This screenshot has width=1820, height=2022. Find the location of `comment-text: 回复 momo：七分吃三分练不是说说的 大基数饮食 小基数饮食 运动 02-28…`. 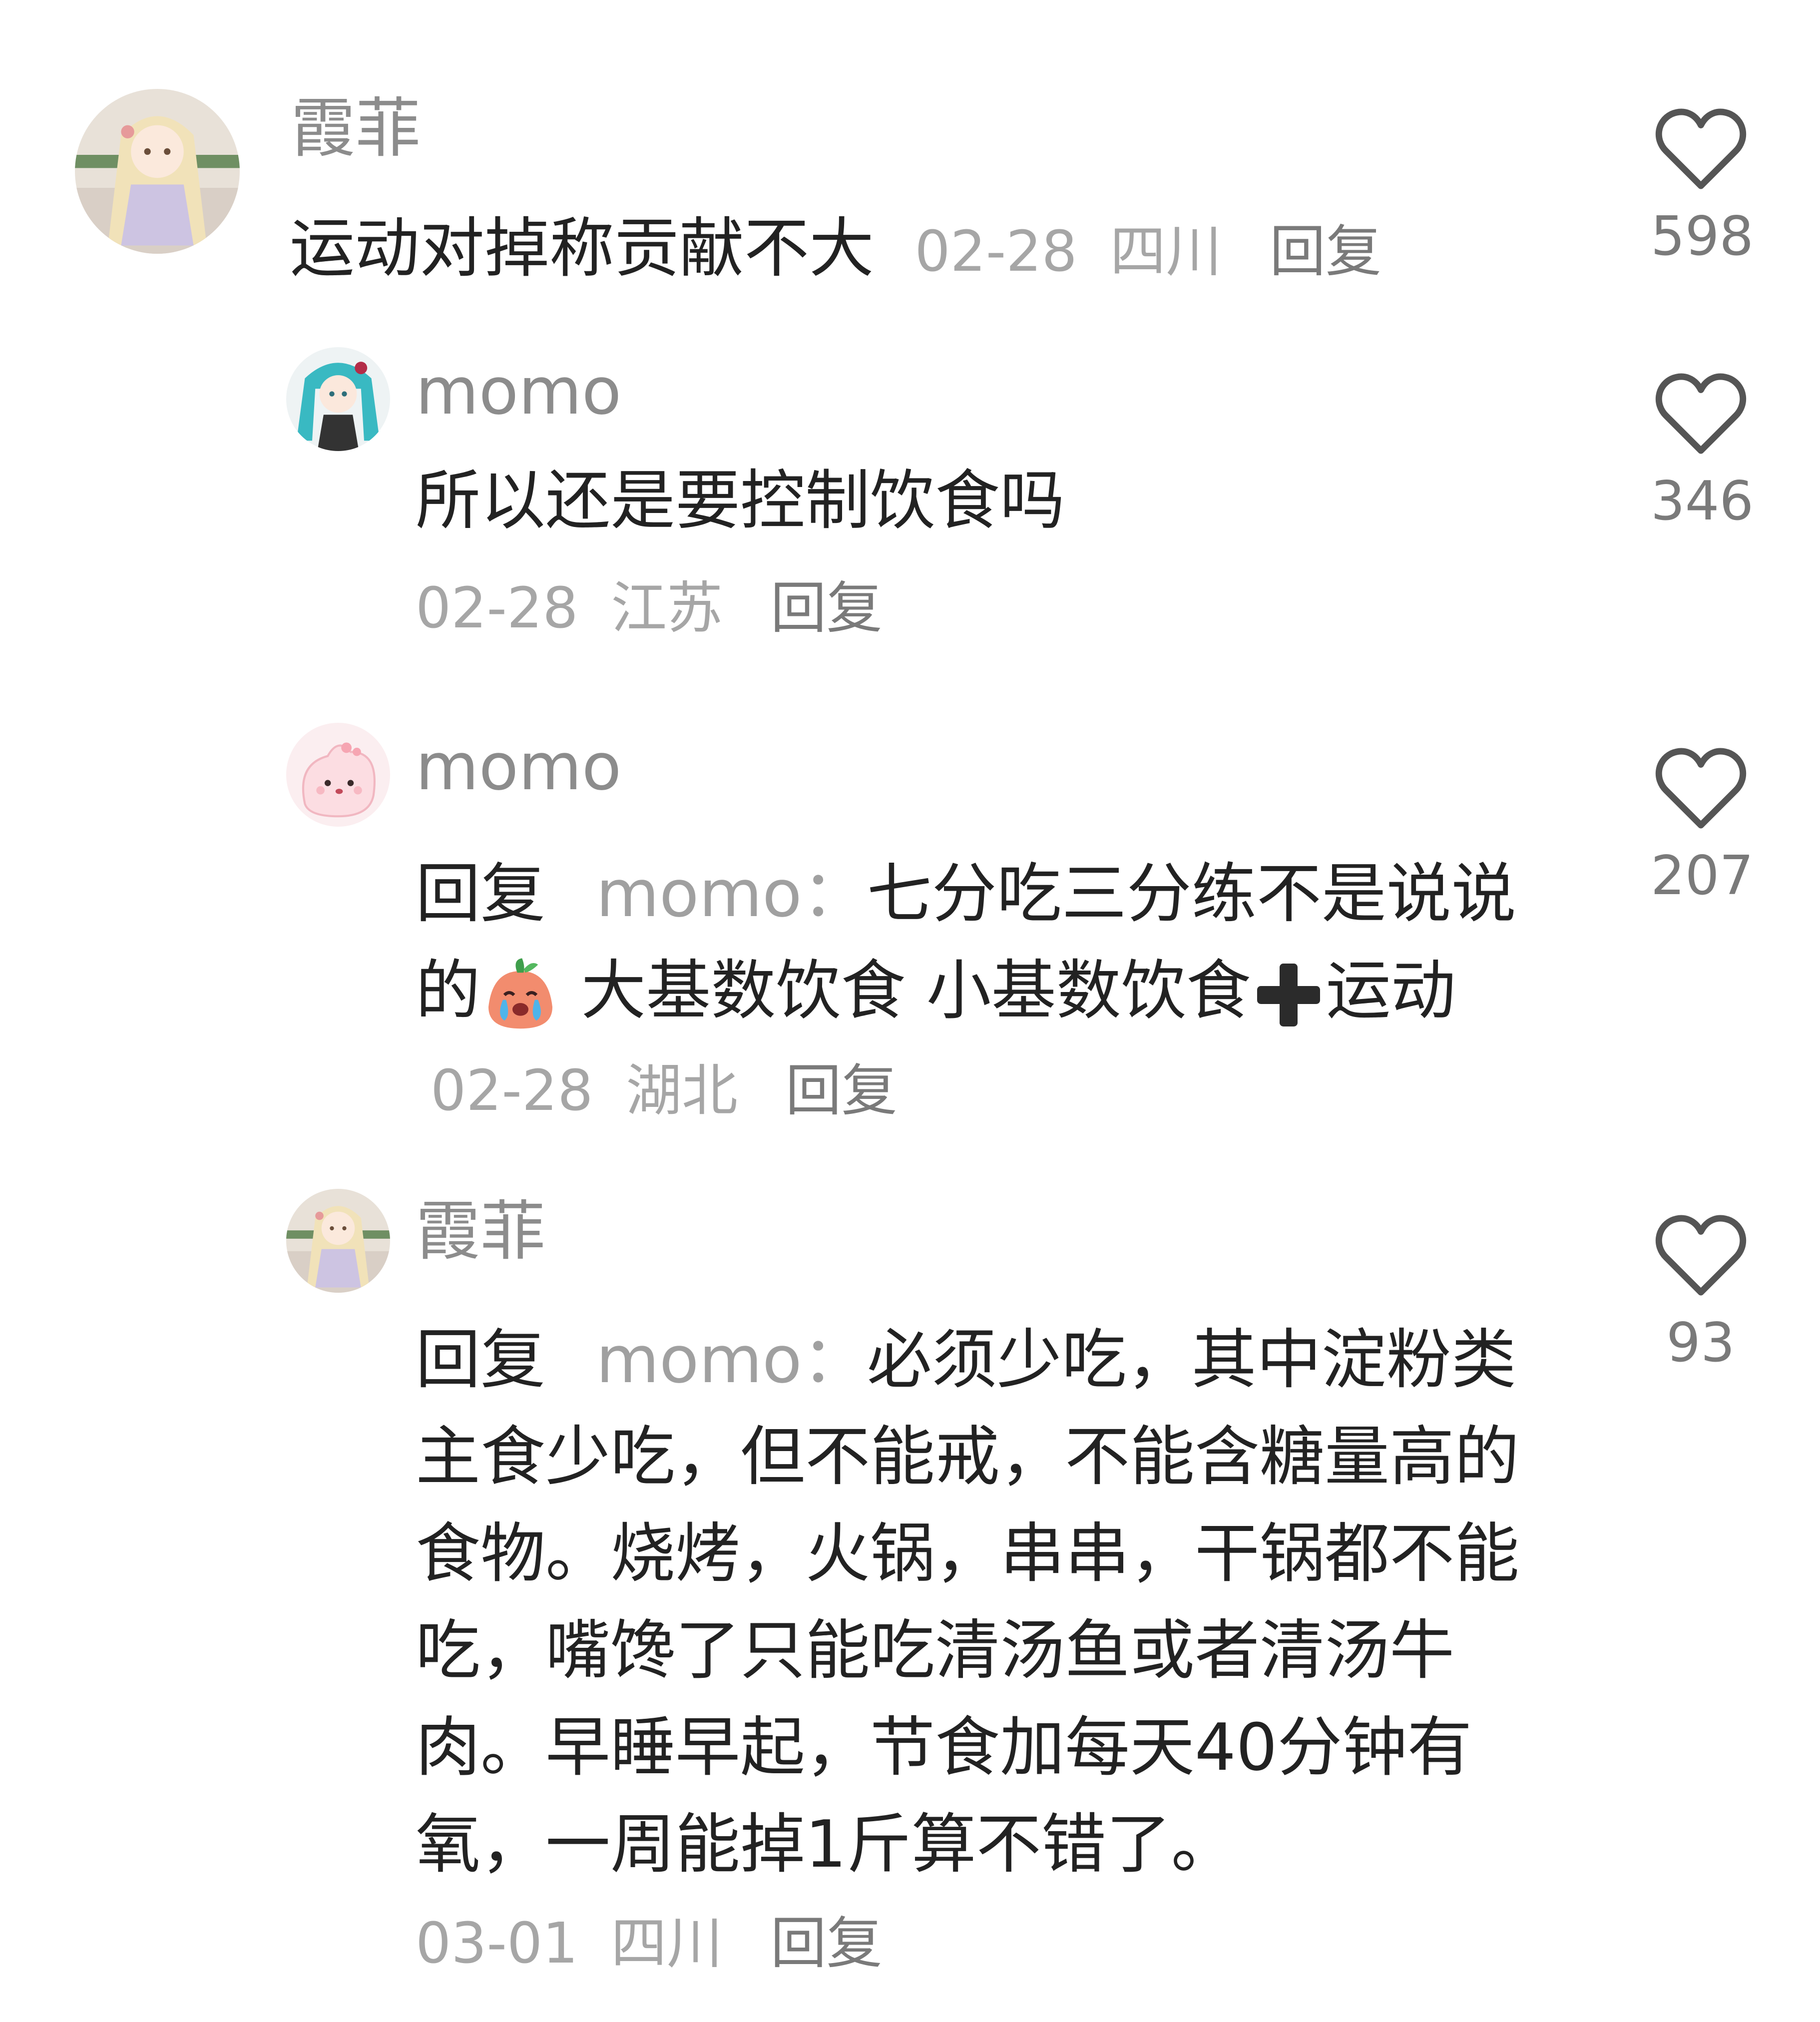

comment-text: 回复 momo：七分吃三分练不是说说的 大基数饮食 小基数饮食 运动 02-28… is located at coordinates (995, 990).